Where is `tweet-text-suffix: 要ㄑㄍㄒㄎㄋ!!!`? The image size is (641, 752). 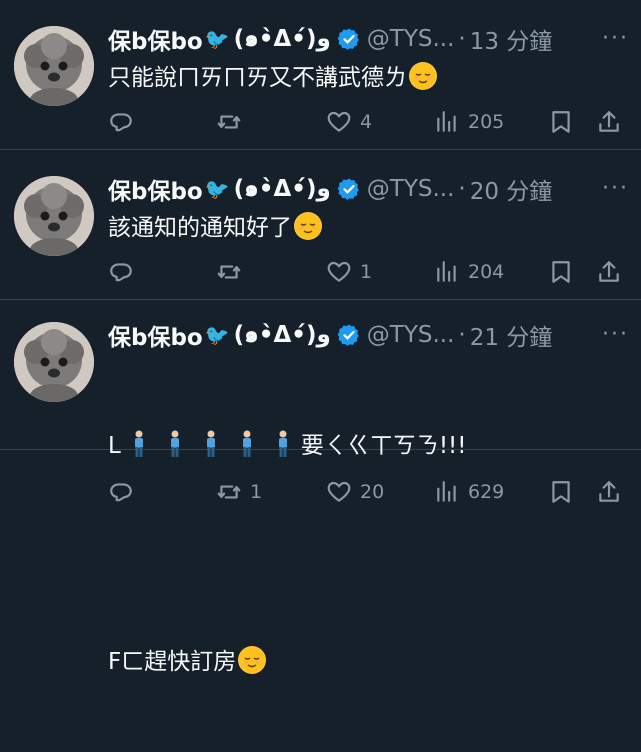
tweet-text-suffix: 要ㄑㄍㄒㄎㄋ!!! is located at coordinates (383, 446).